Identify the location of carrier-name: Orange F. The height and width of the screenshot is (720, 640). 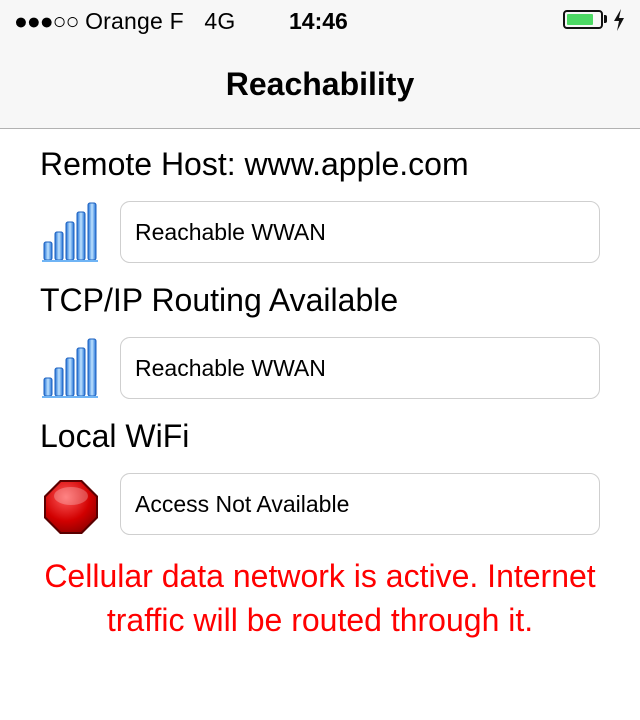
(134, 21).